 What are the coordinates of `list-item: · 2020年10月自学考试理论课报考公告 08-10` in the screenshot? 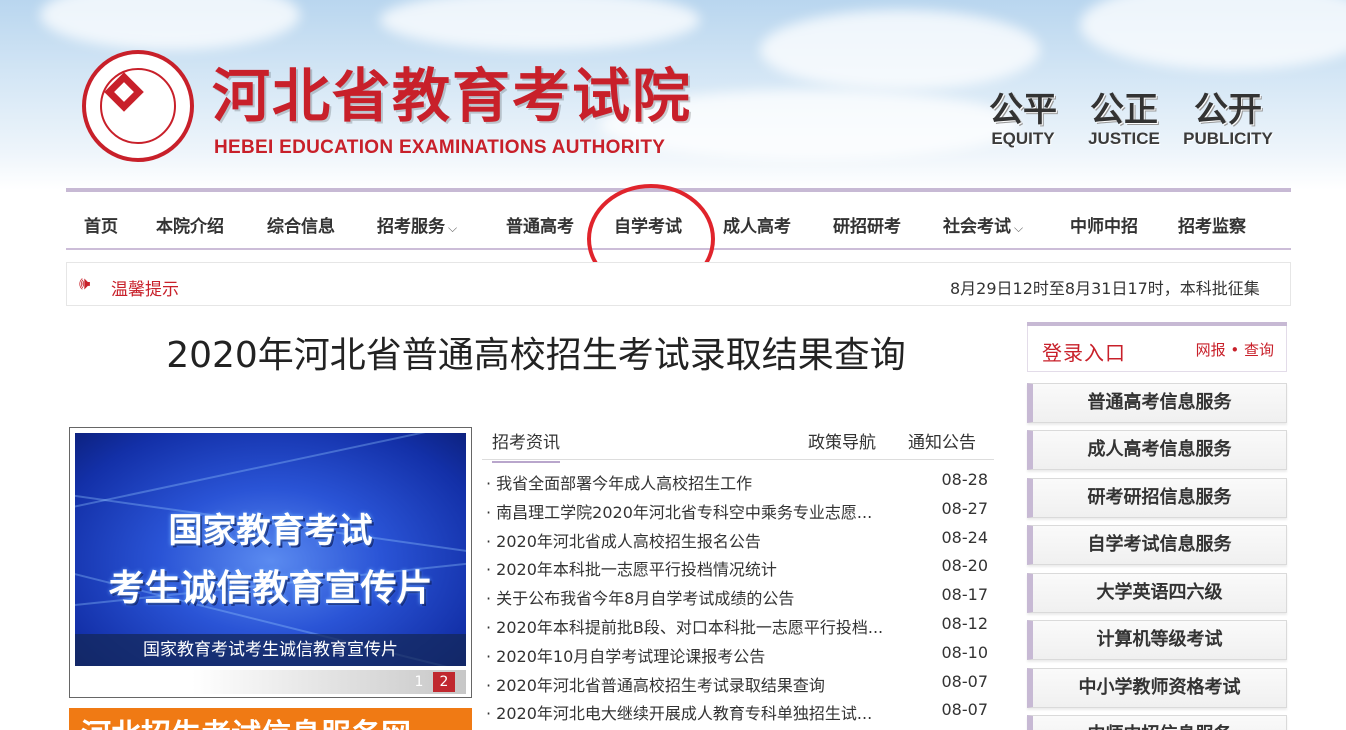 It's located at (738, 657).